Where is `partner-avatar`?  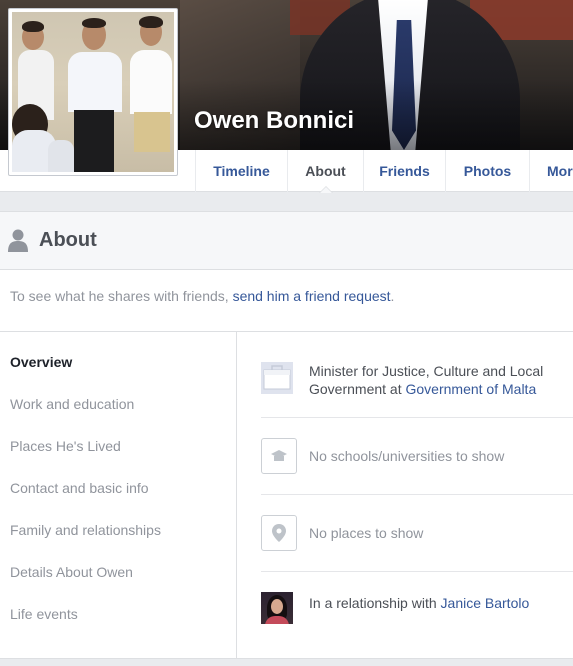 partner-avatar is located at coordinates (277, 608).